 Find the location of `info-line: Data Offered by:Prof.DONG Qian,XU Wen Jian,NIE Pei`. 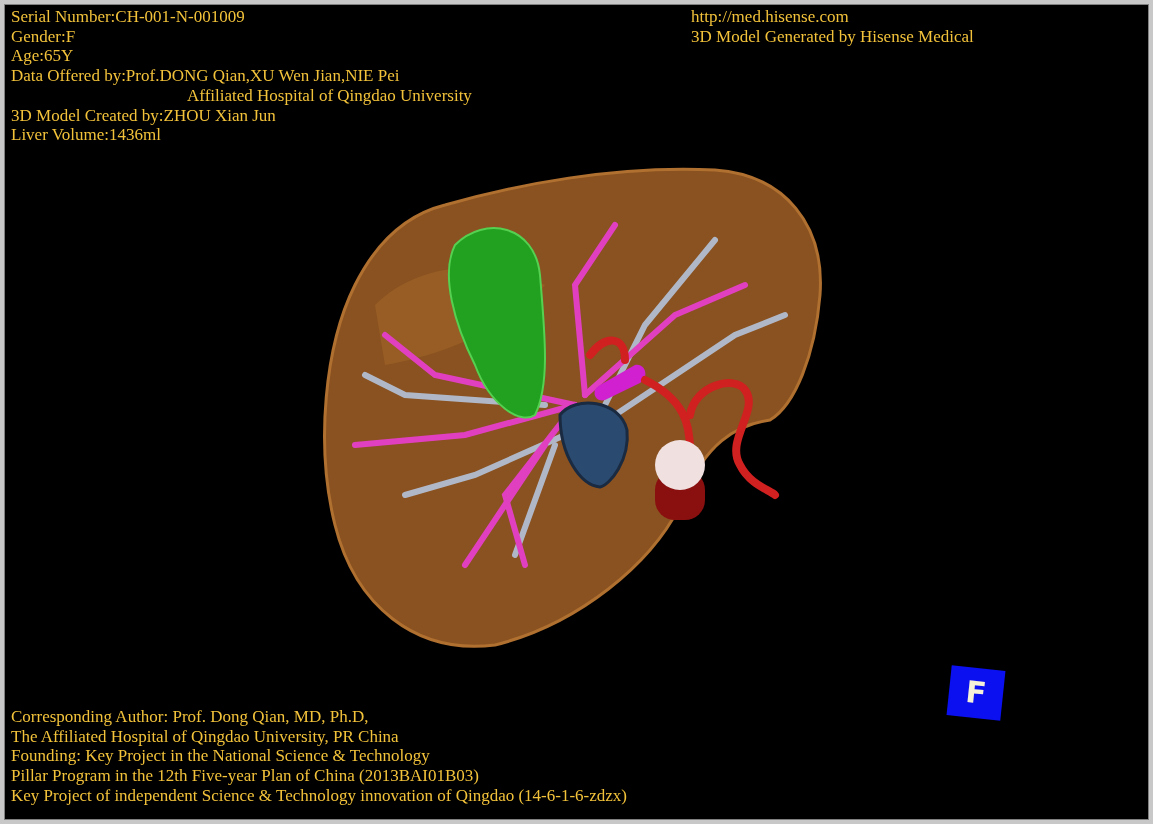

info-line: Data Offered by:Prof.DONG Qian,XU Wen Jian,NIE Pei is located at coordinates (205, 76).